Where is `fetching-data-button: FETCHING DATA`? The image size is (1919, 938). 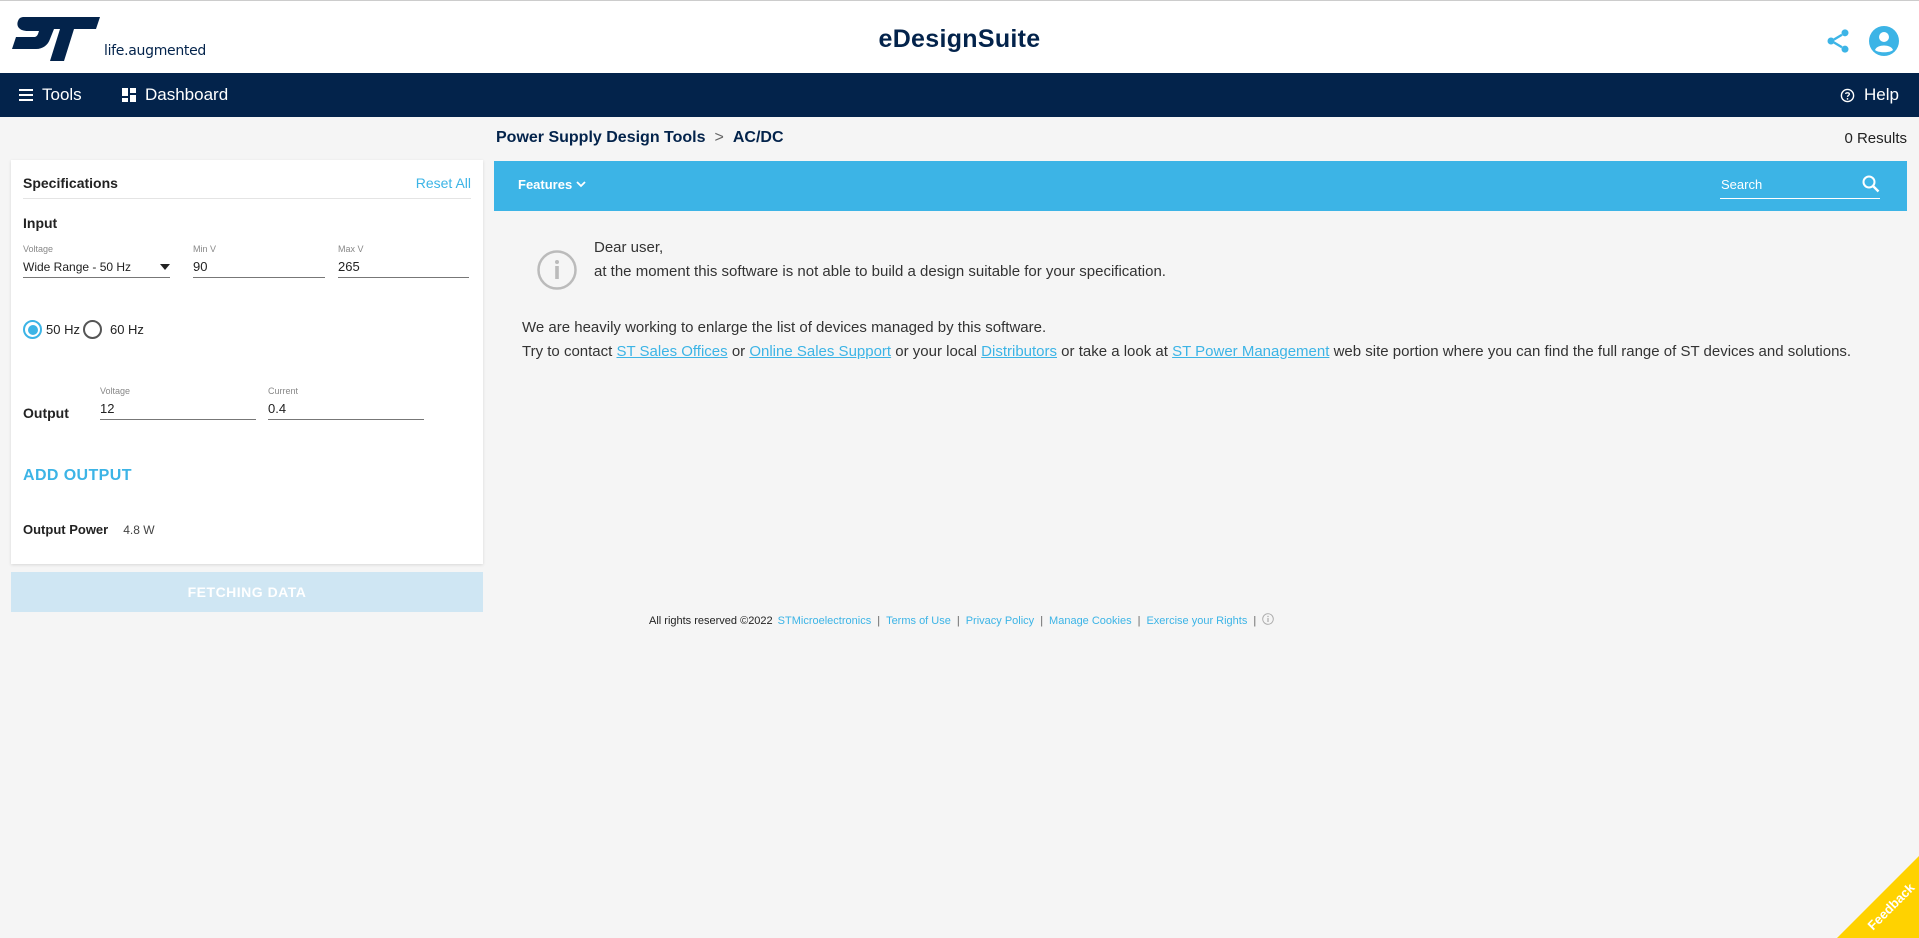
fetching-data-button: FETCHING DATA is located at coordinates (247, 592).